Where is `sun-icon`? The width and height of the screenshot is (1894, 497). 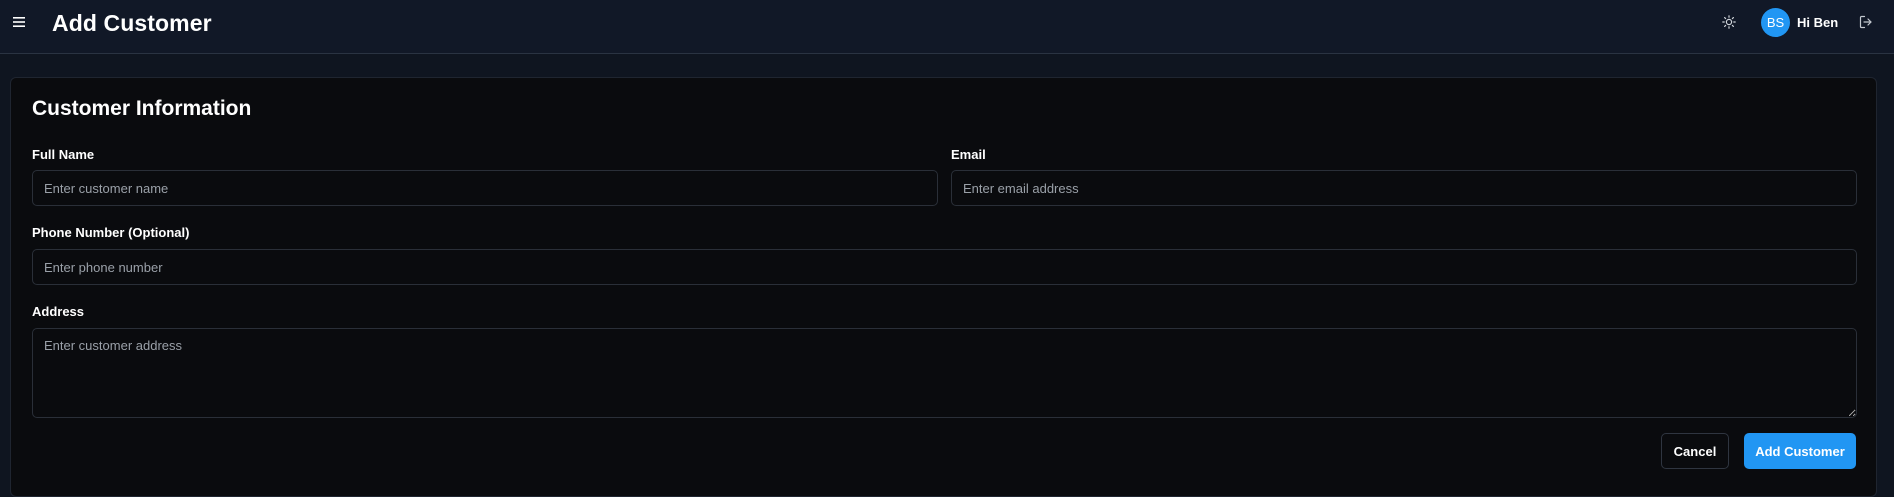
sun-icon is located at coordinates (1729, 22).